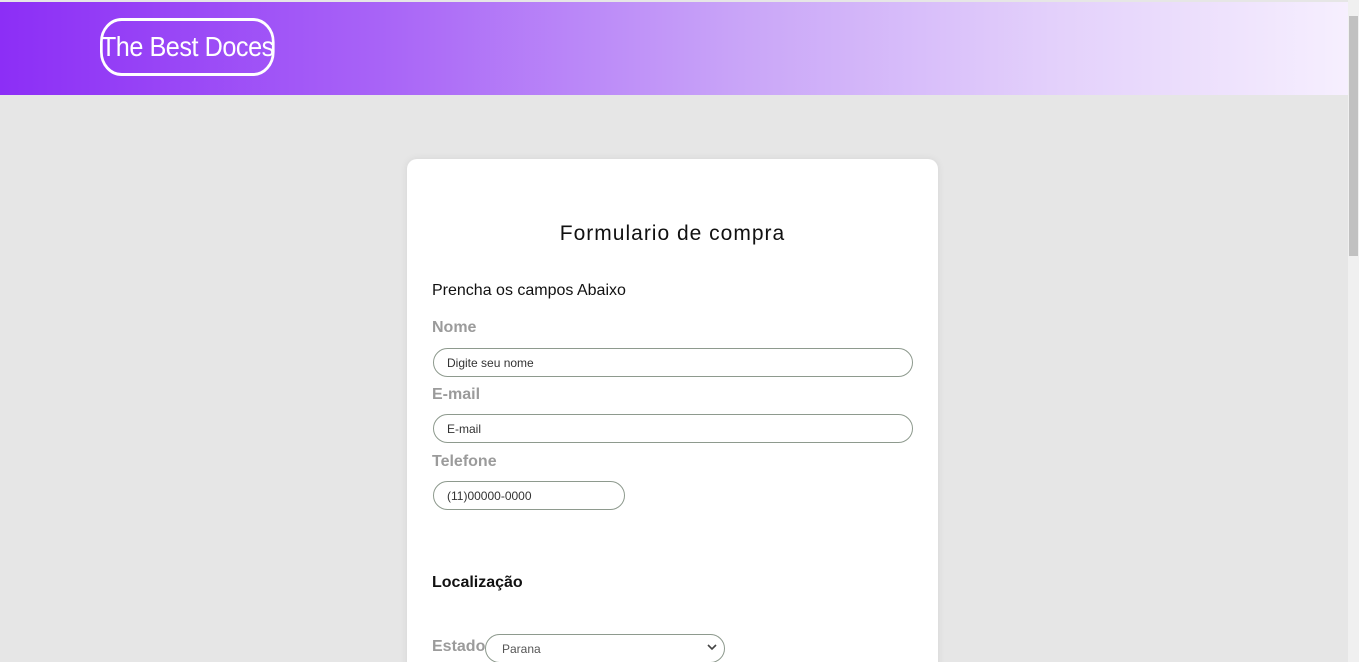 This screenshot has height=662, width=1359. I want to click on estado-label: Estado, so click(459, 646).